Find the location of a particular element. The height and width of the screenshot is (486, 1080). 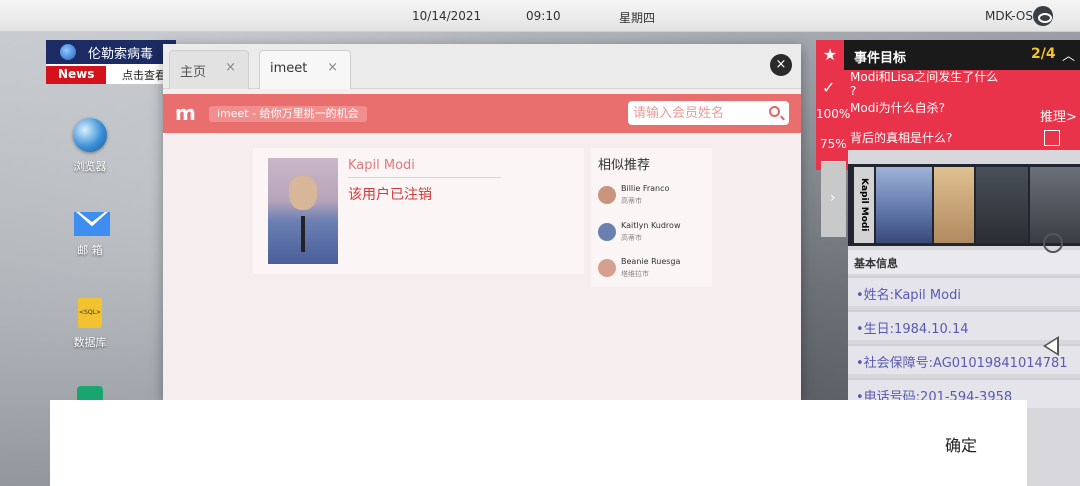

news-label: News is located at coordinates (76, 75).